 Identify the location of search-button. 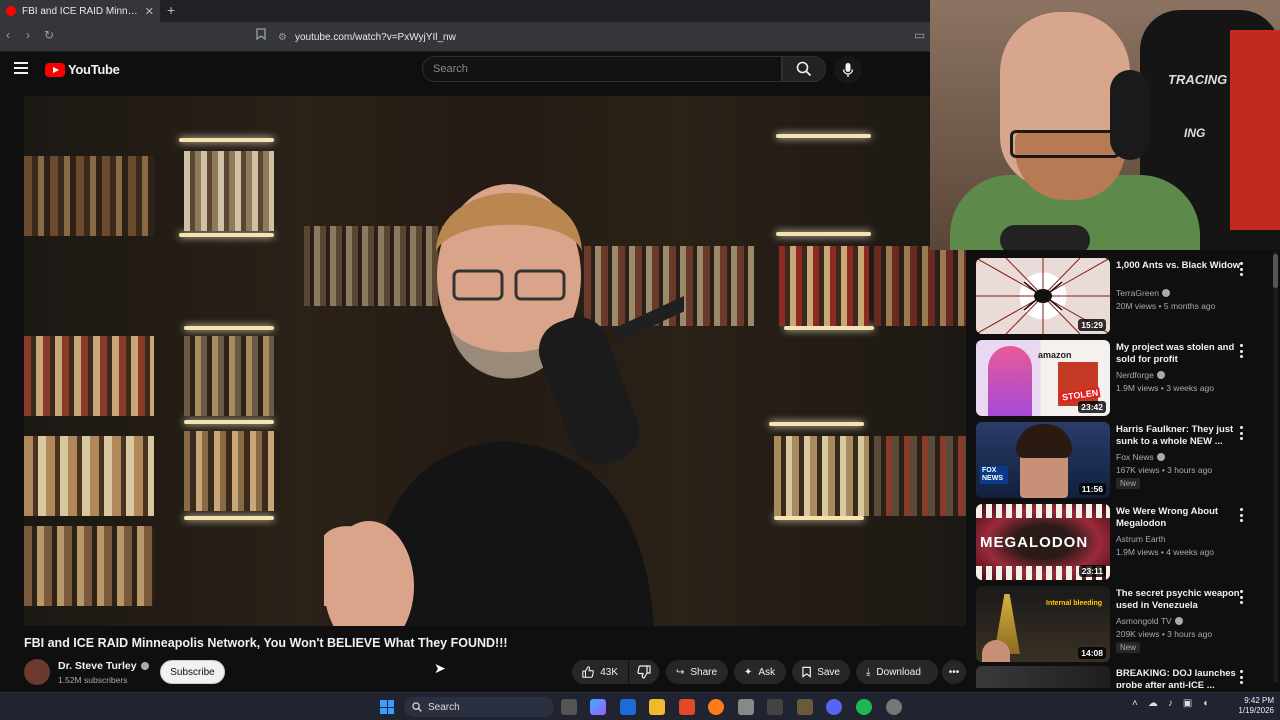
(804, 69).